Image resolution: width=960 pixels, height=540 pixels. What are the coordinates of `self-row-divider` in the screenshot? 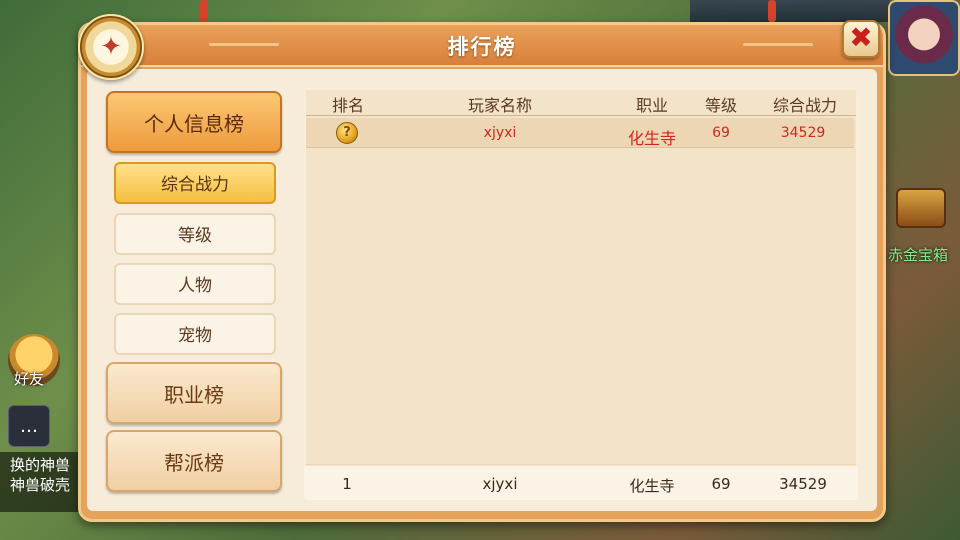 It's located at (581, 464).